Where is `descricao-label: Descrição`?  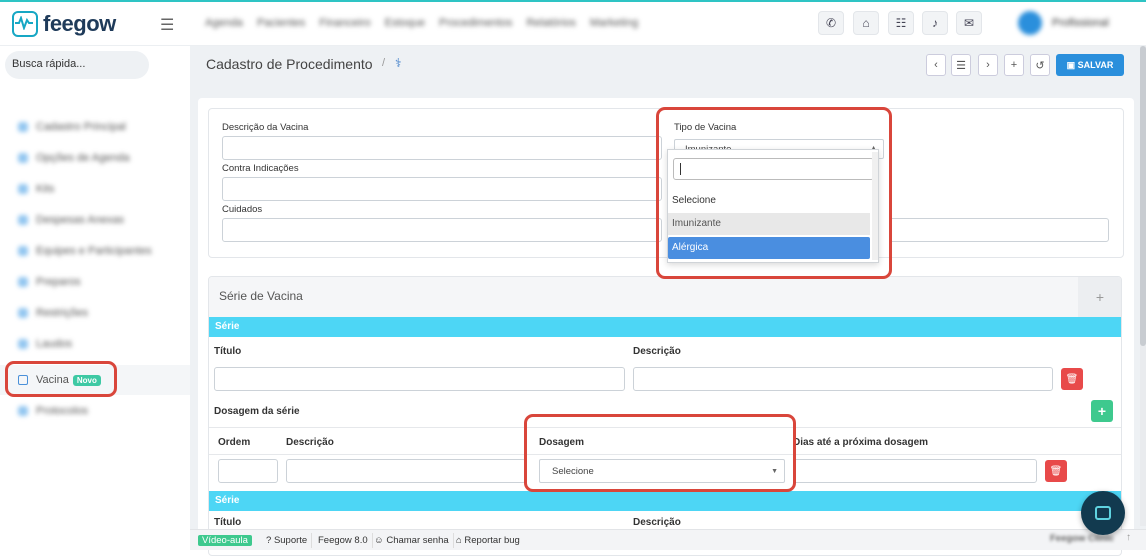 descricao-label: Descrição is located at coordinates (657, 351).